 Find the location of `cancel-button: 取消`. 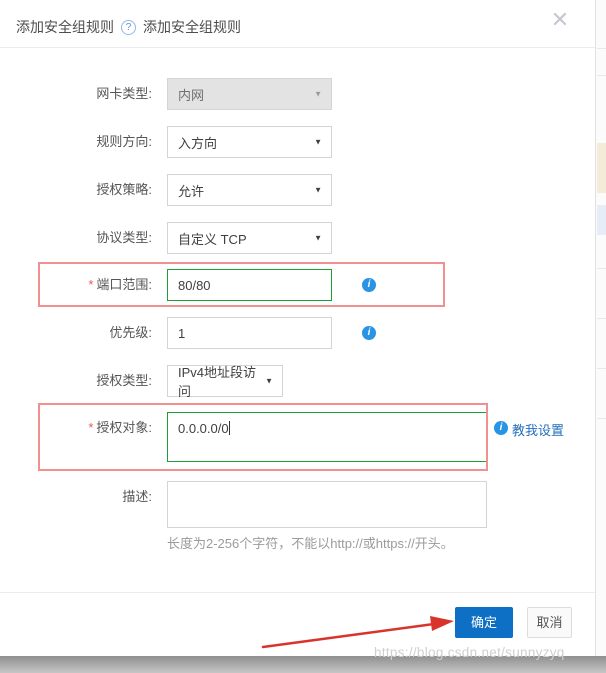

cancel-button: 取消 is located at coordinates (549, 622).